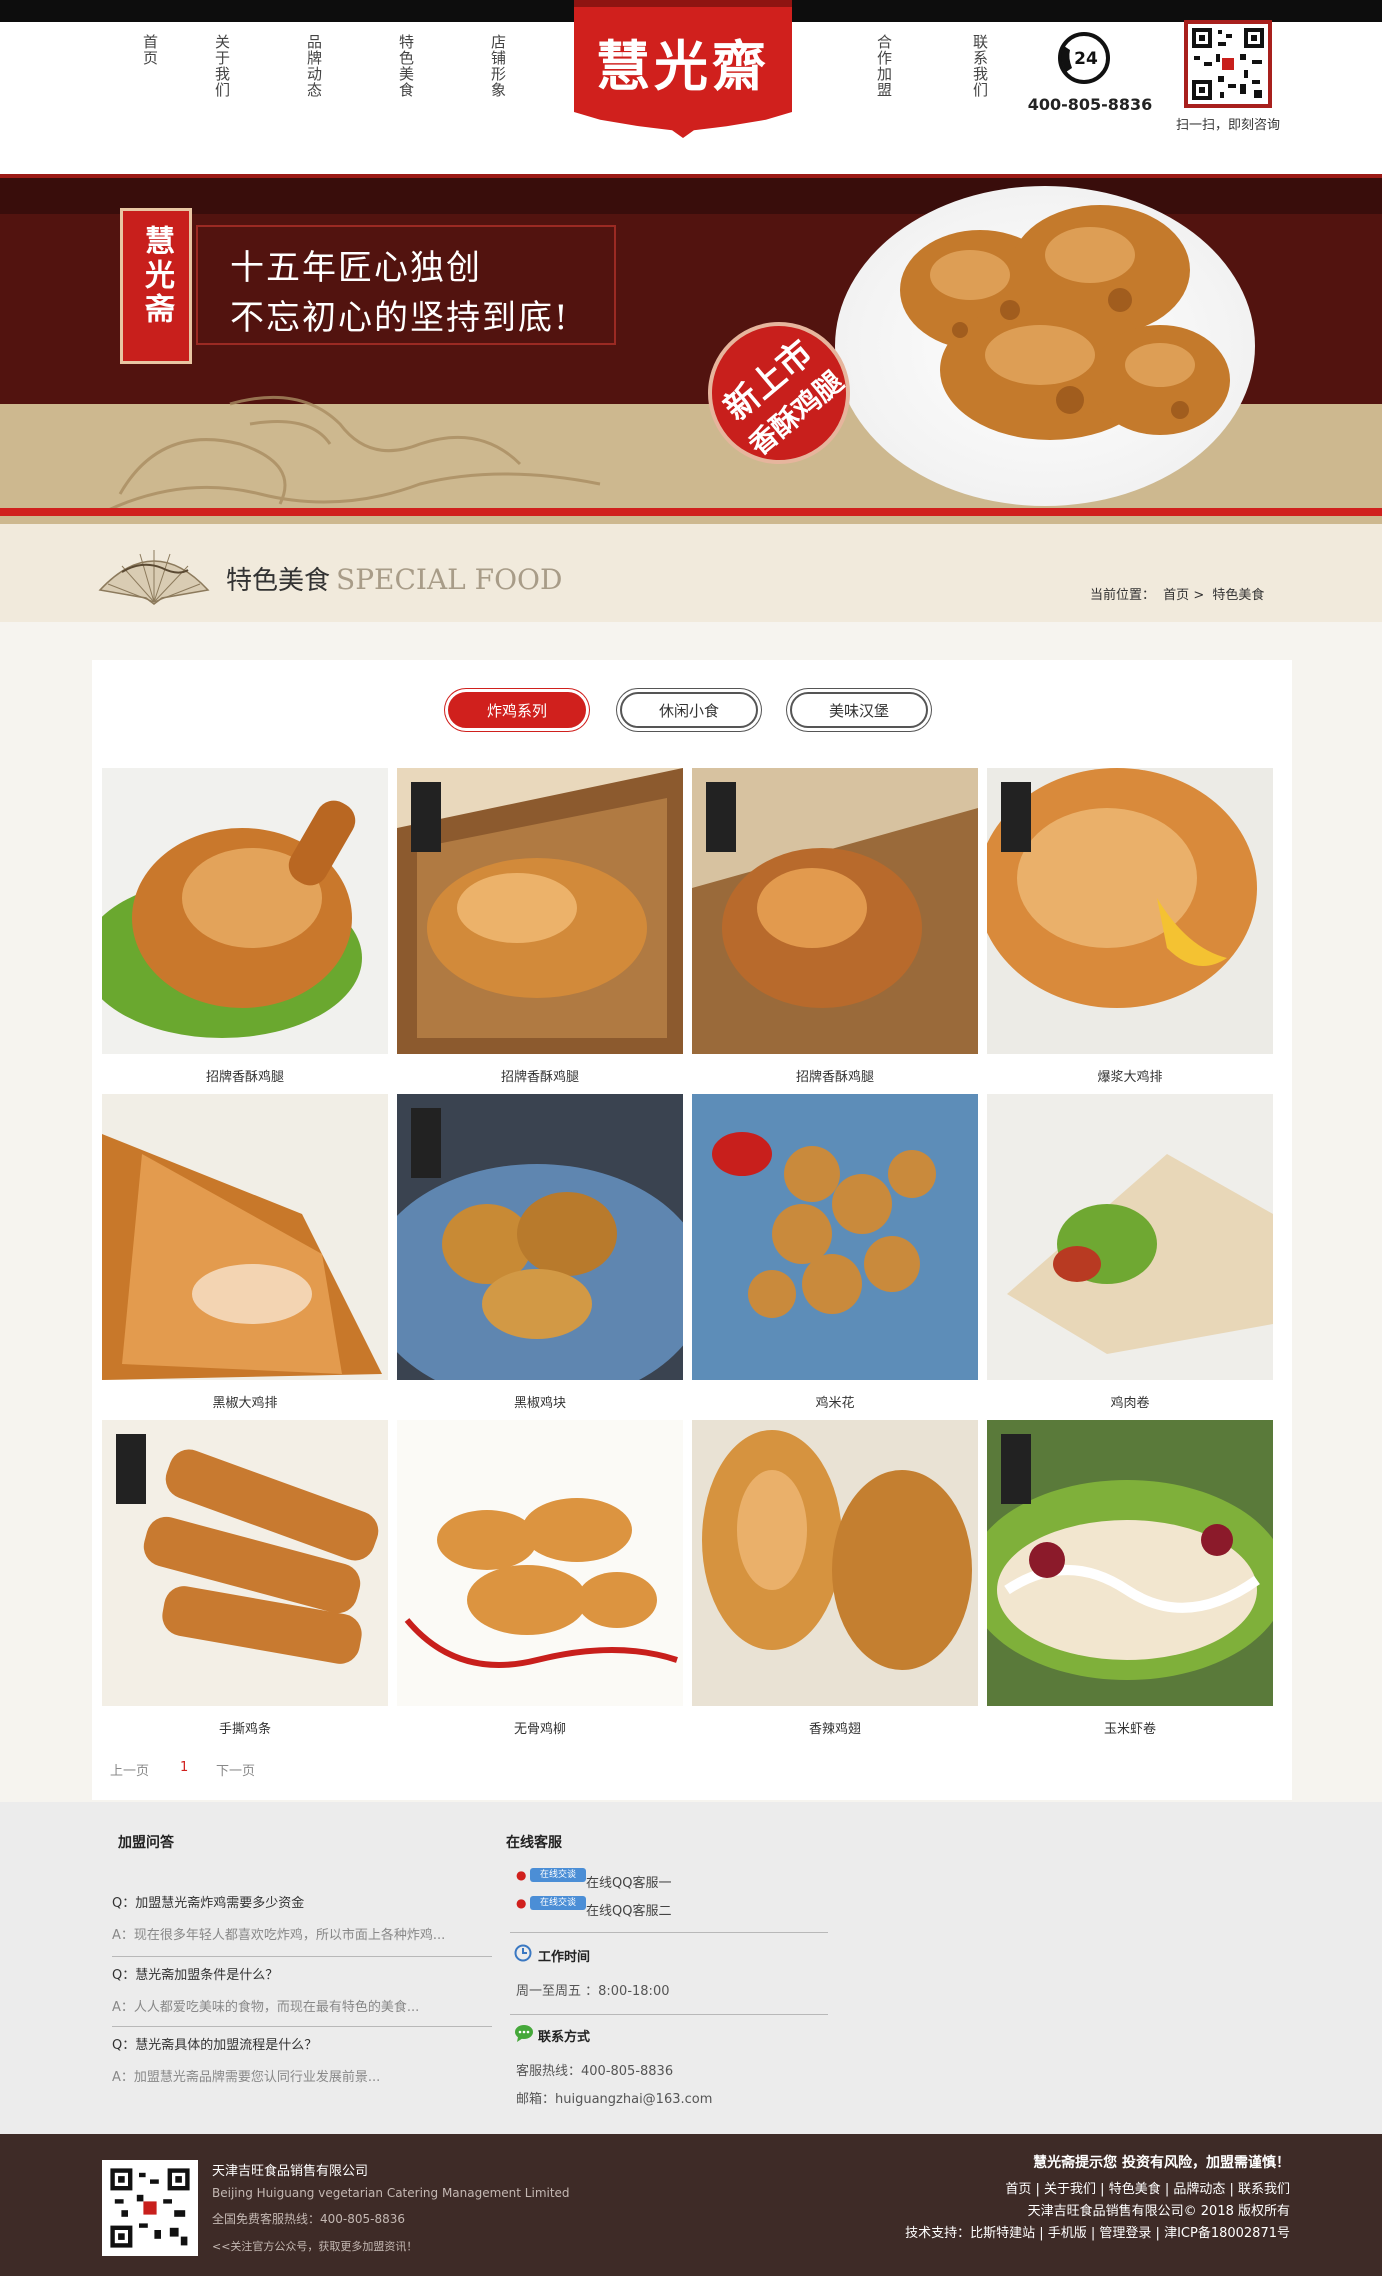  What do you see at coordinates (564, 1957) in the screenshot?
I see `work-time-title: 工作时间` at bounding box center [564, 1957].